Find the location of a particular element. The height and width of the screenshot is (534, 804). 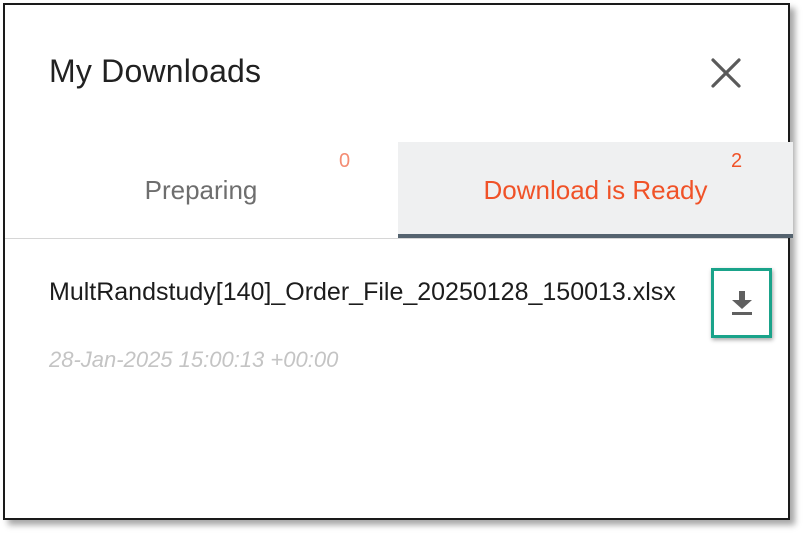

tab-preparing: 0 Preparing is located at coordinates (201, 190).